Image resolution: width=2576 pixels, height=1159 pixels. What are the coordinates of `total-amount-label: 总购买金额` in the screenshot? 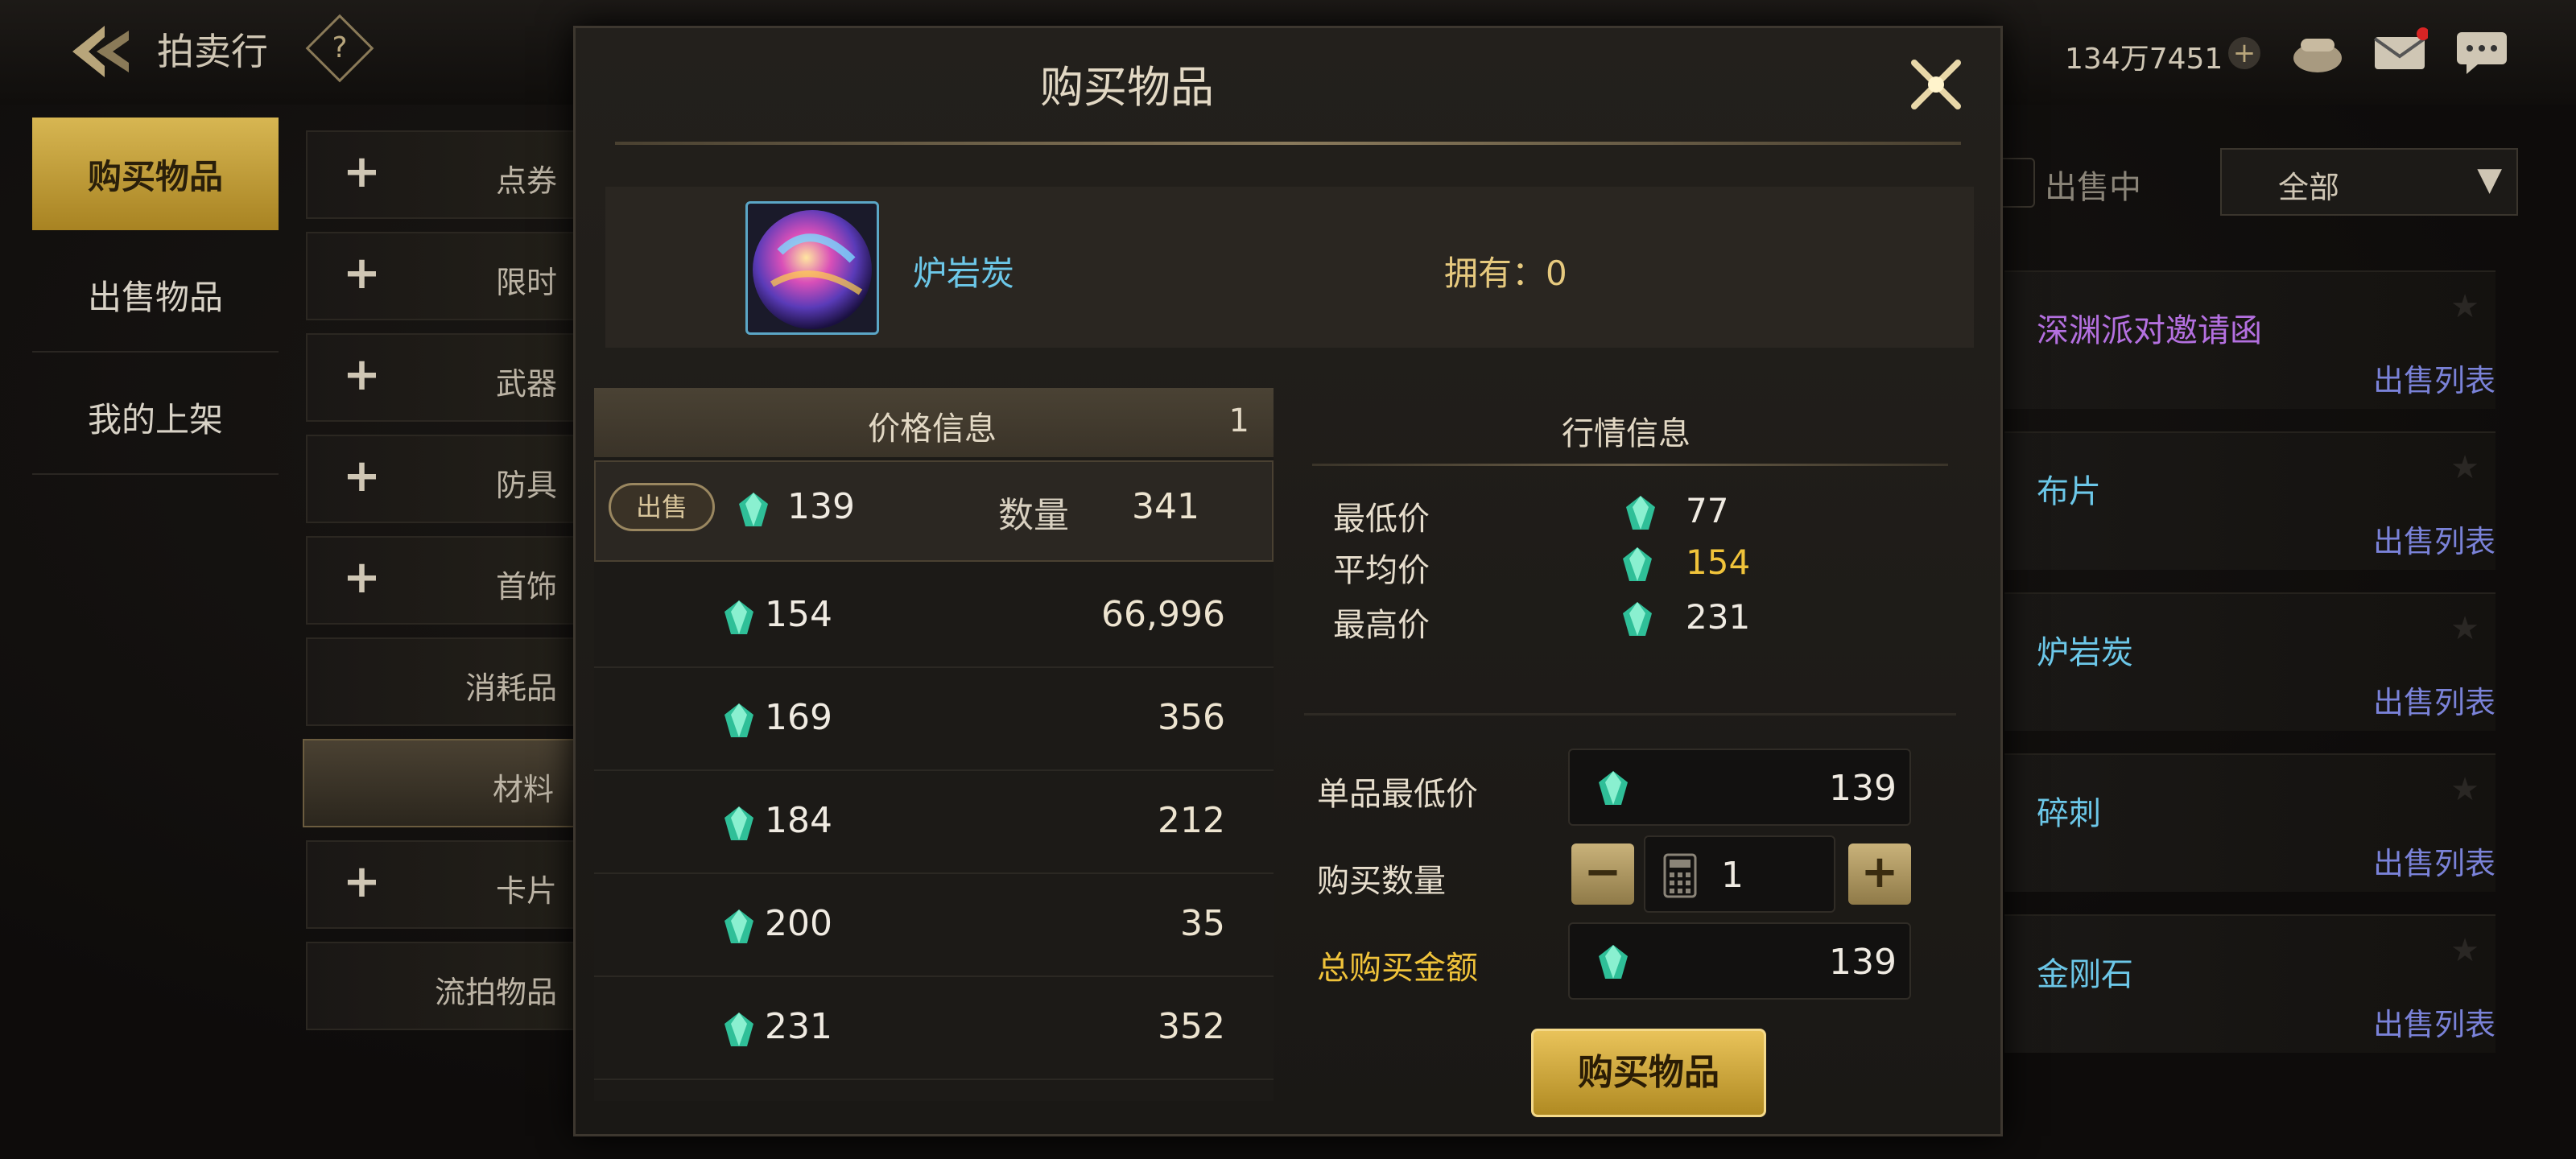 It's located at (1397, 968).